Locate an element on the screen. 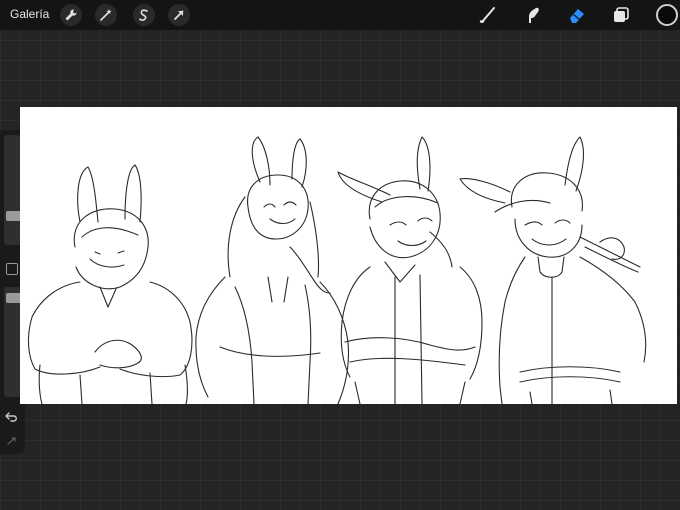 The width and height of the screenshot is (680, 510). smudge-tool-button is located at coordinates (533, 15).